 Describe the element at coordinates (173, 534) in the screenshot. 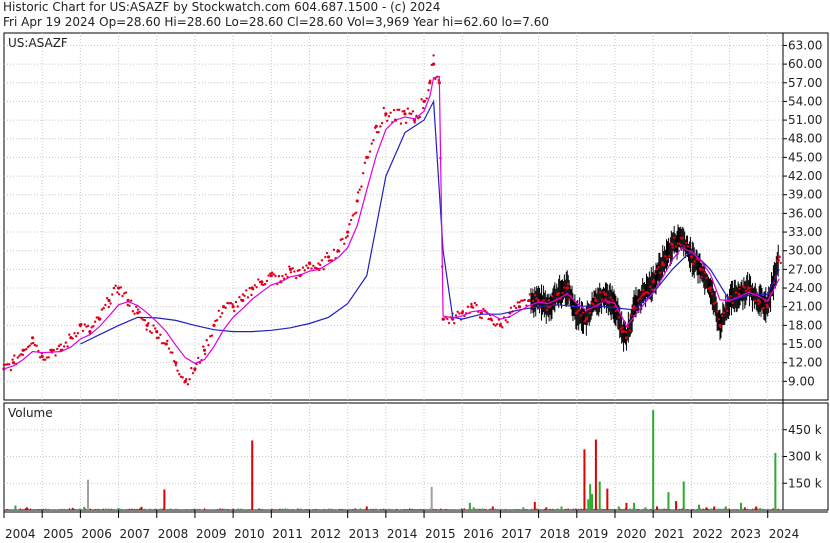

I see `year-tick-label: 2008` at that location.